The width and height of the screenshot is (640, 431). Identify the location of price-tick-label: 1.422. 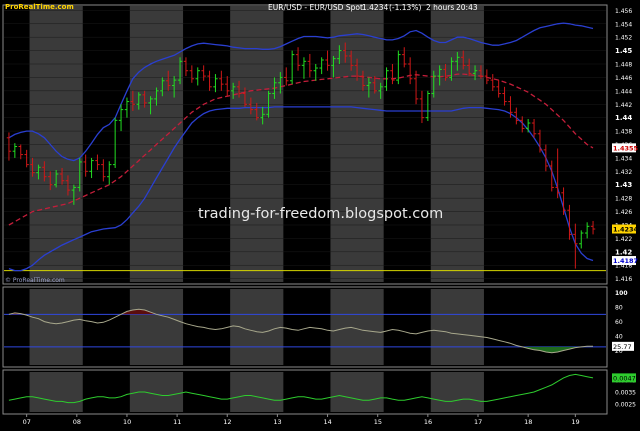
(623, 239).